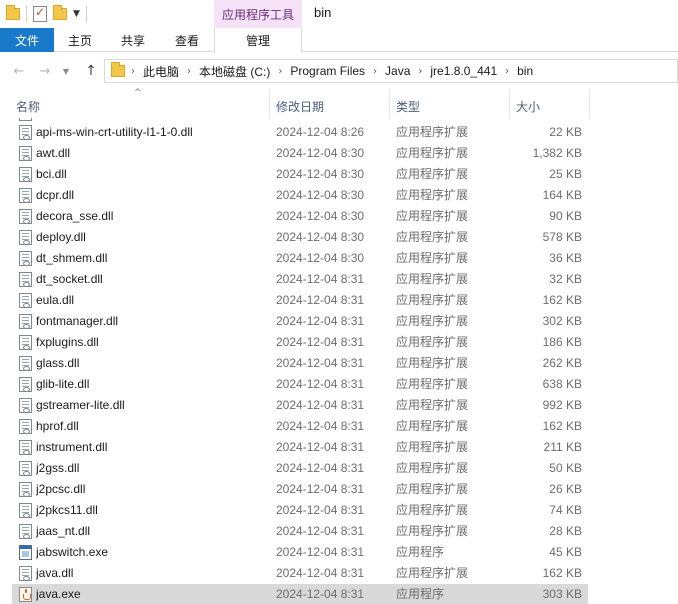  What do you see at coordinates (525, 71) in the screenshot?
I see `breadcrumb-bin: bin` at bounding box center [525, 71].